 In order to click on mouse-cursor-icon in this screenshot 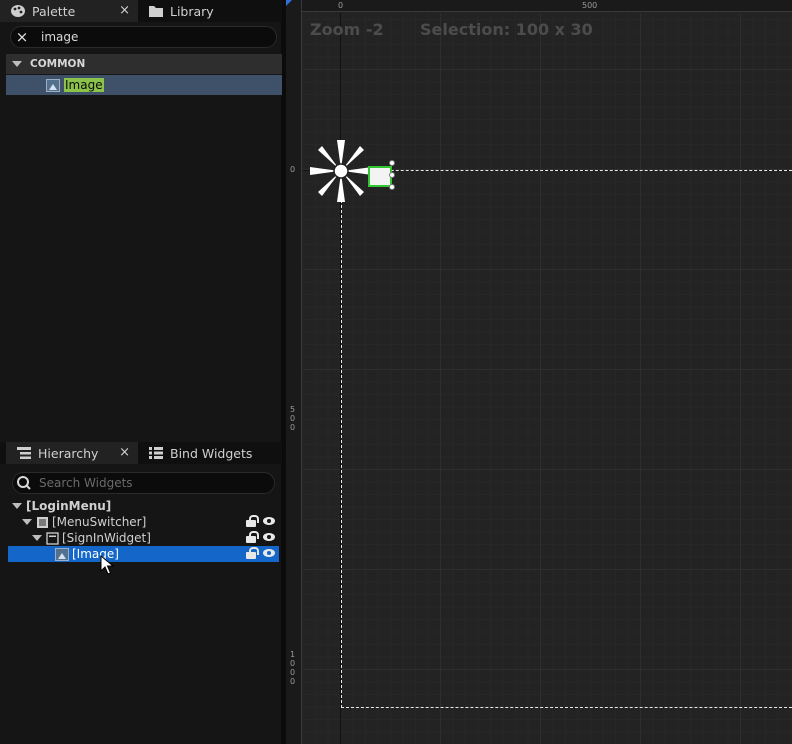, I will do `click(107, 565)`.